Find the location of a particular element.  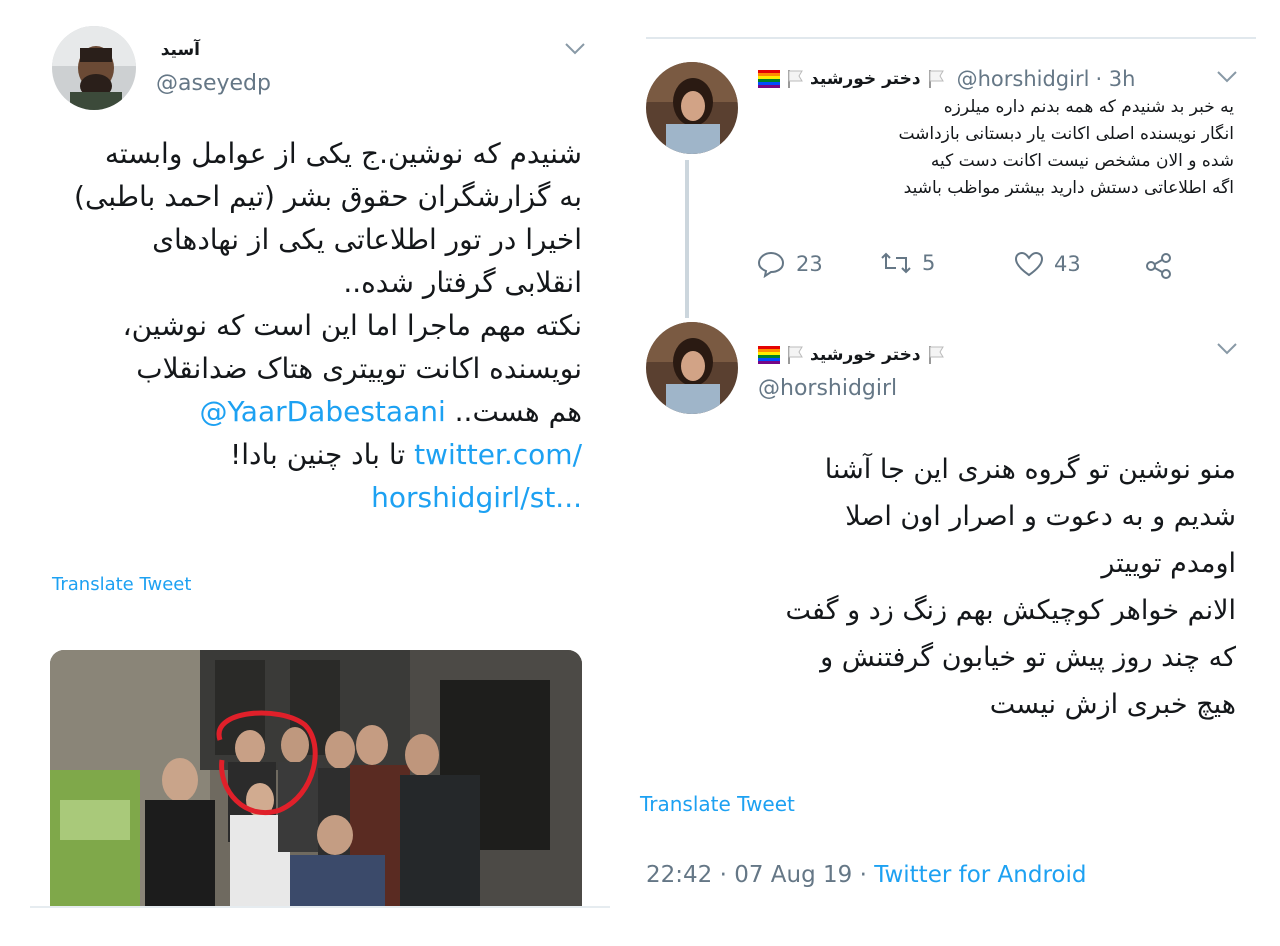

last-line: تا باد چنین بادا! is located at coordinates (318, 454).